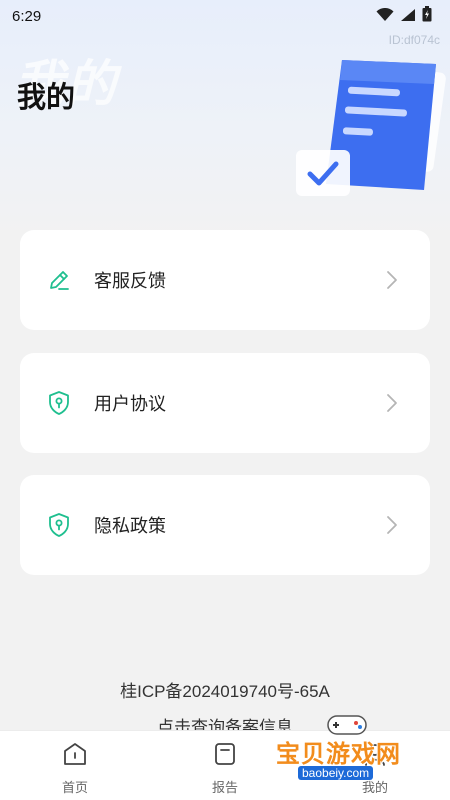 Image resolution: width=450 pixels, height=800 pixels. What do you see at coordinates (225, 280) in the screenshot?
I see `menu-item-feedback: 客服反馈` at bounding box center [225, 280].